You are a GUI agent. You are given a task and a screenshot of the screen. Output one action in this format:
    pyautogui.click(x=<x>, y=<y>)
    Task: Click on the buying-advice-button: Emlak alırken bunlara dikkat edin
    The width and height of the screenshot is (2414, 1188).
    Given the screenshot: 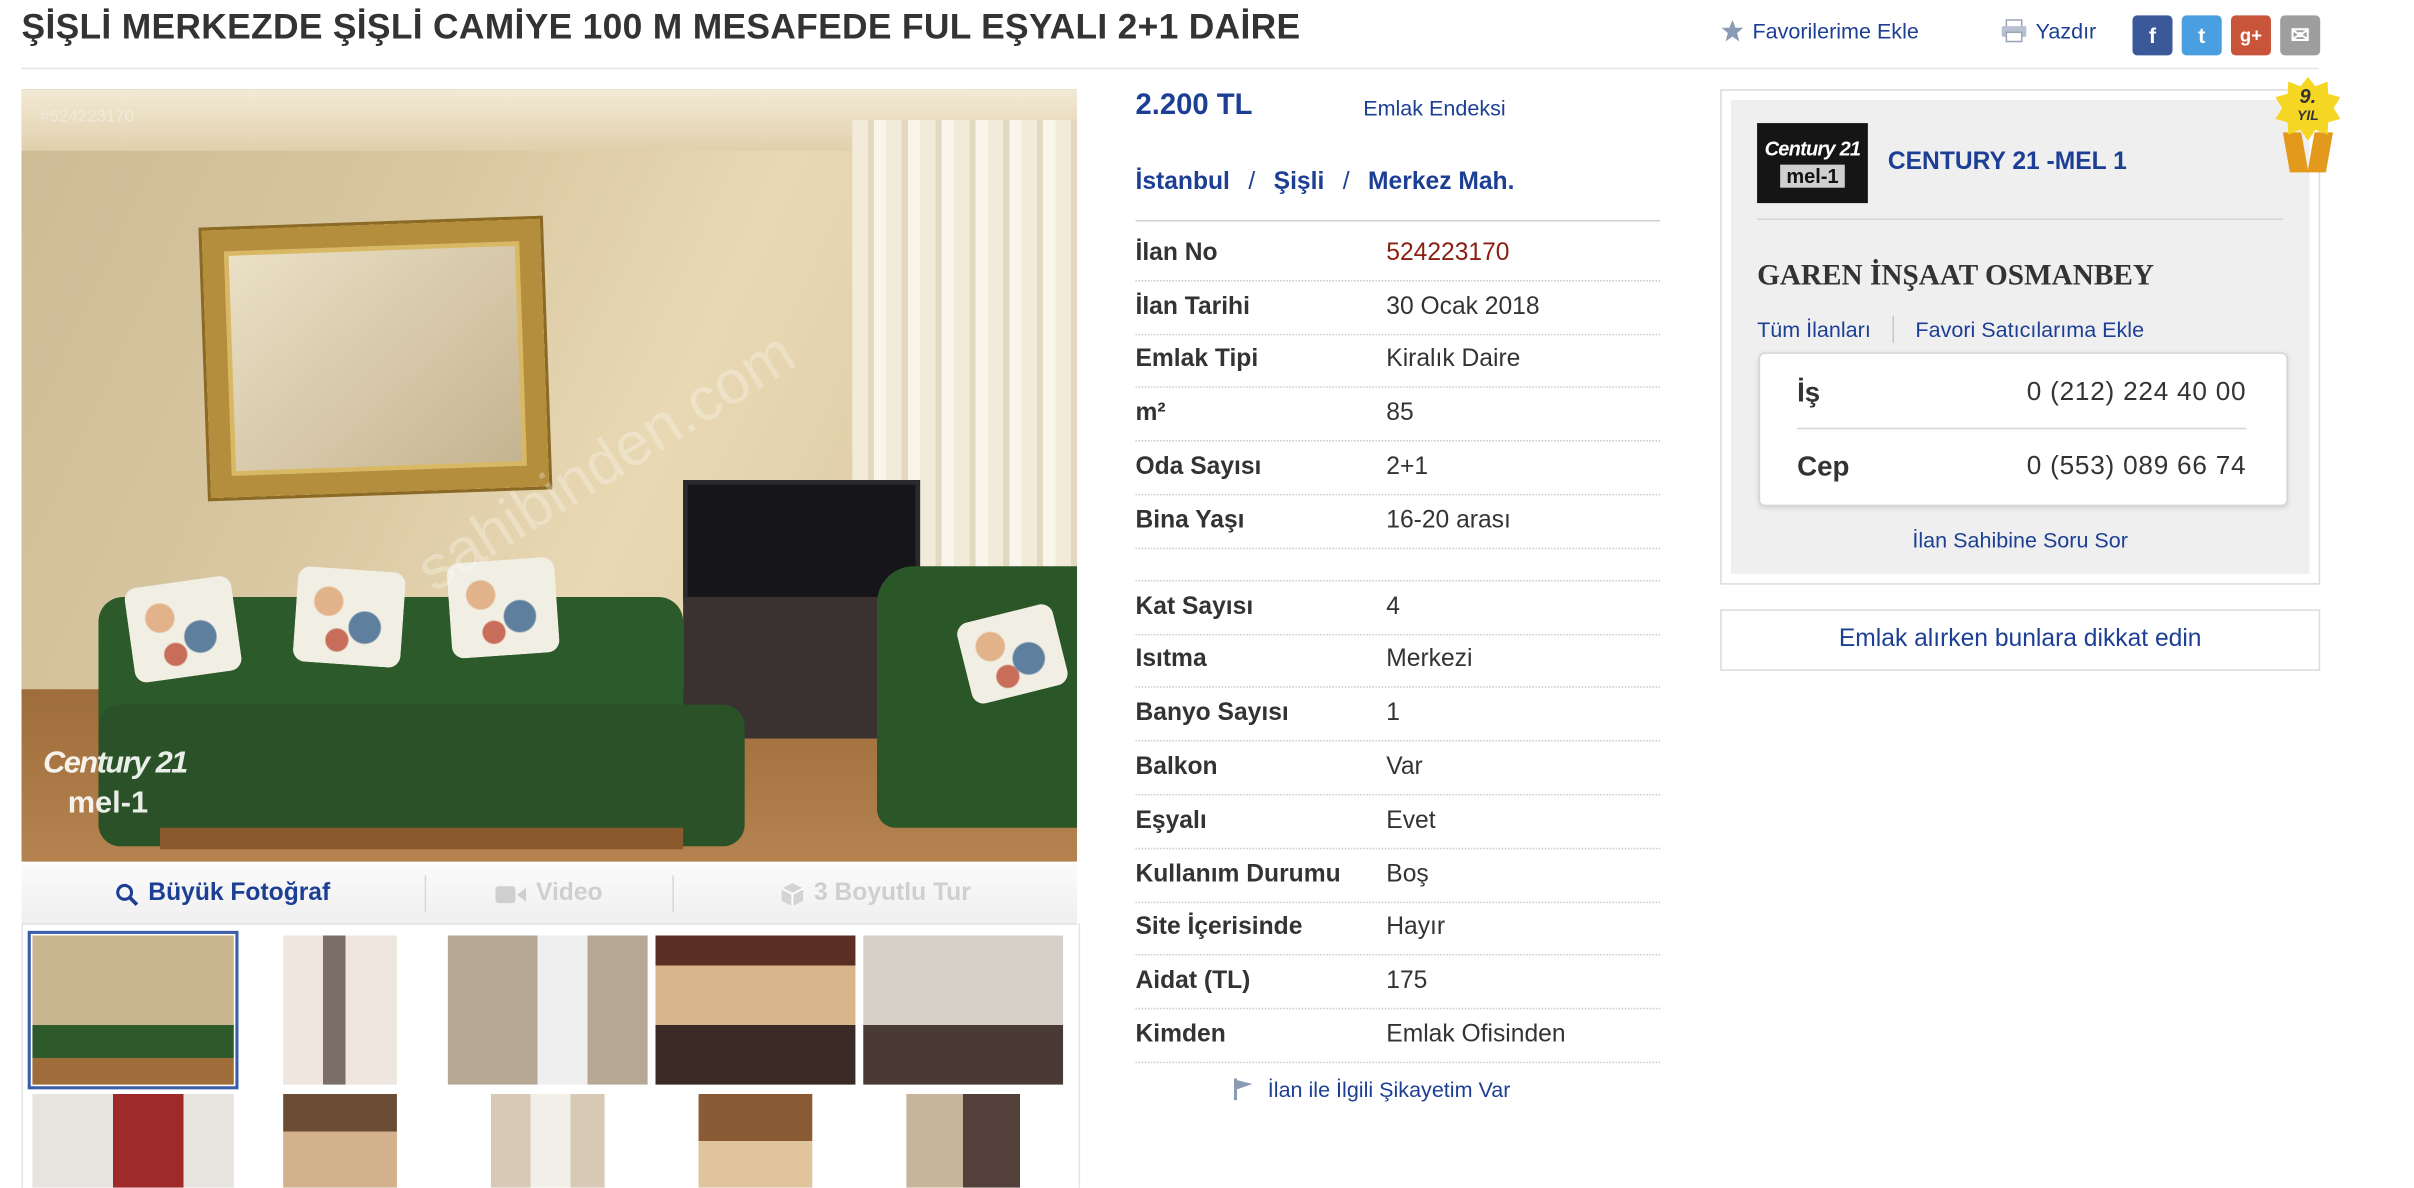 What is the action you would take?
    pyautogui.click(x=2020, y=640)
    